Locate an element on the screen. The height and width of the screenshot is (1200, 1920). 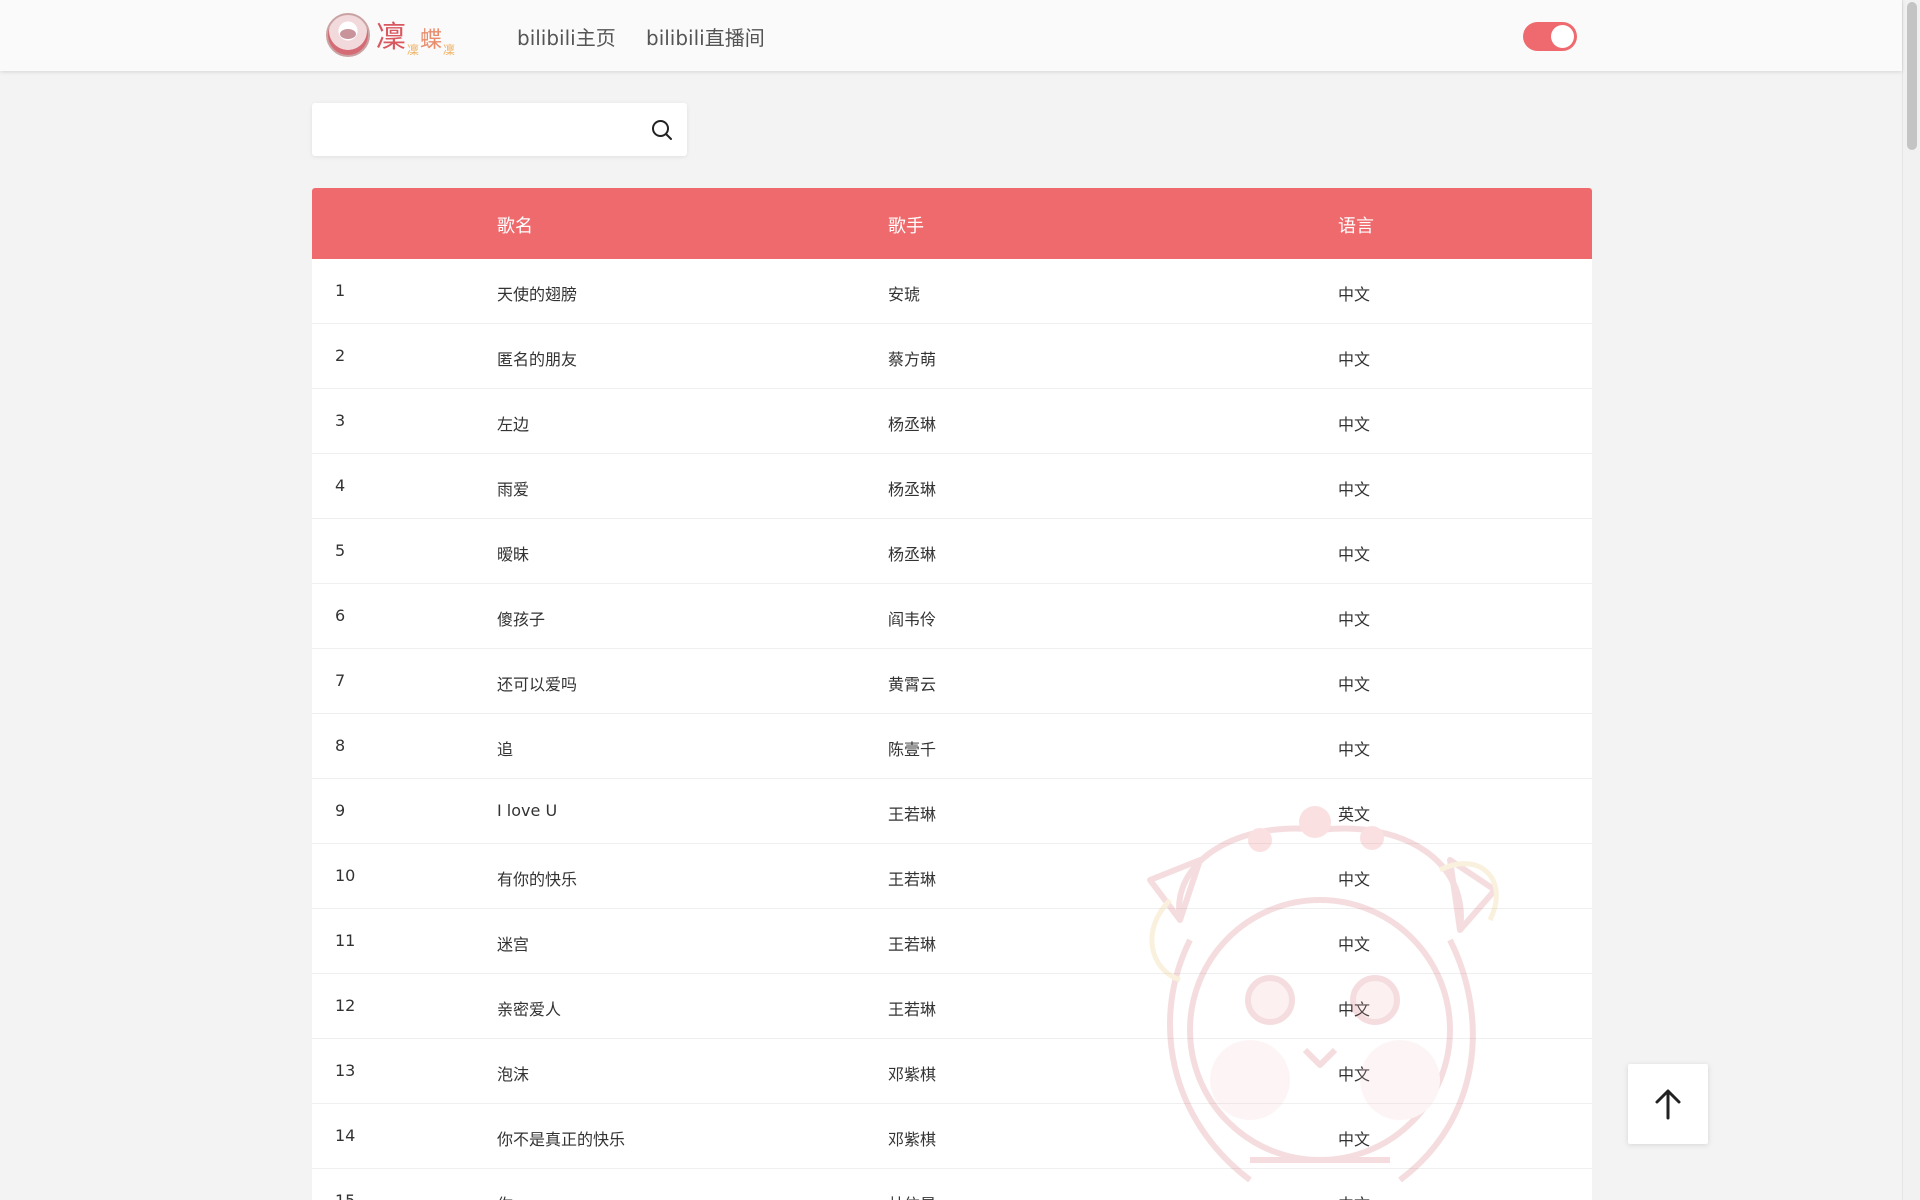
header-language: 语言 is located at coordinates (1356, 225).